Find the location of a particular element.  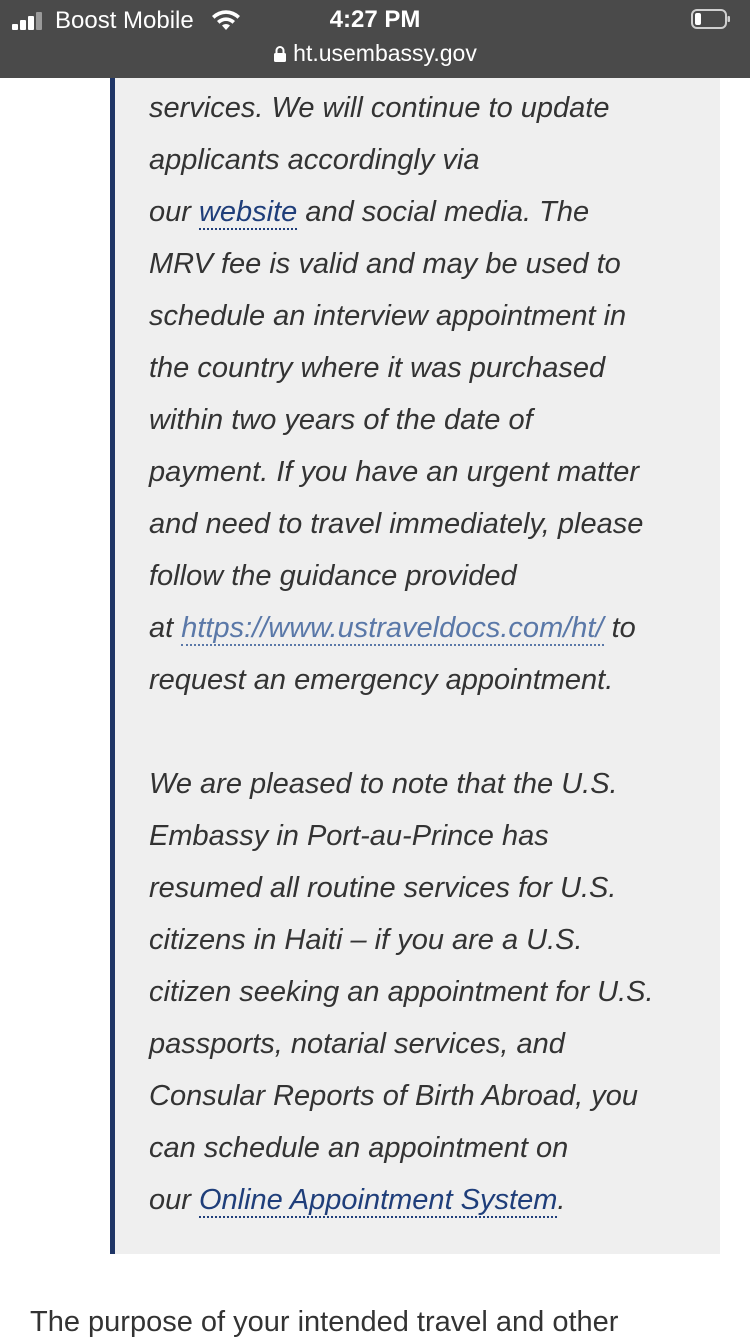

quote-line: at https://www.ustraveldocs.com/ht/ to is located at coordinates (429, 628).